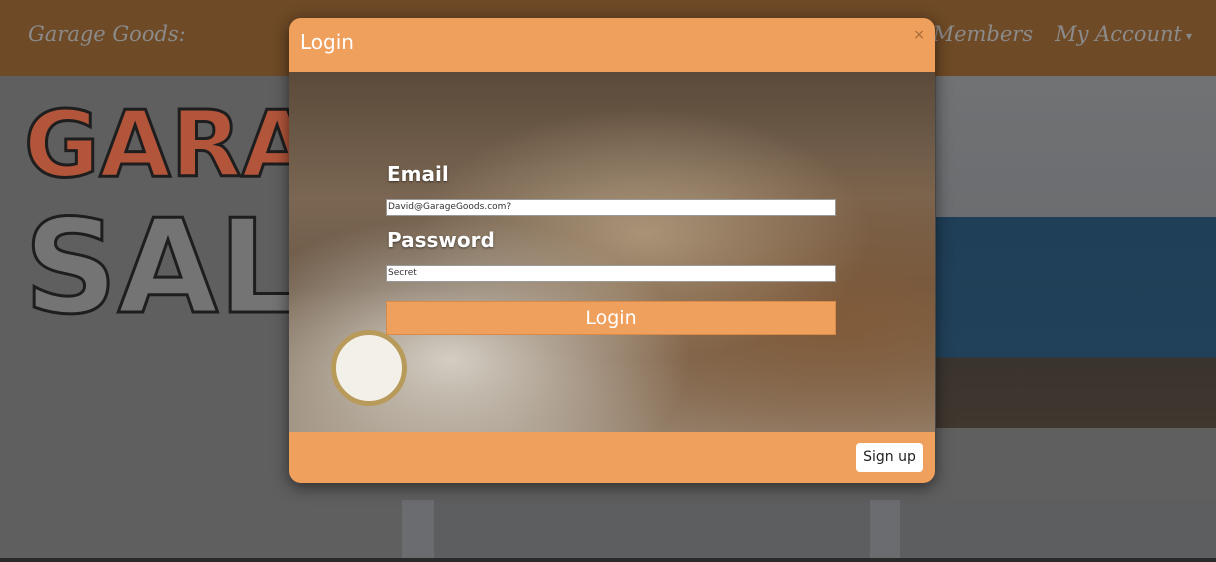 Image resolution: width=1216 pixels, height=562 pixels. I want to click on nav-links: Members My Account ▾, so click(1062, 34).